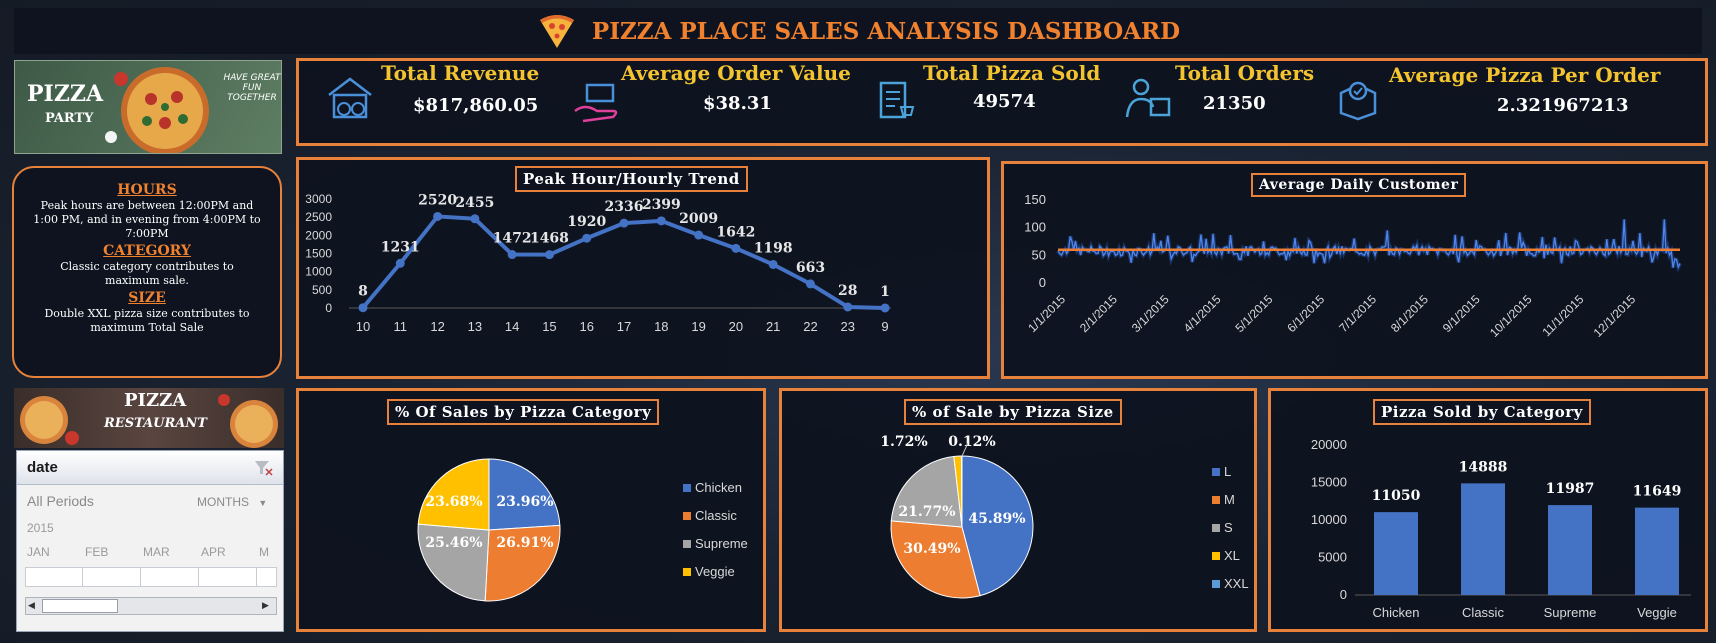  What do you see at coordinates (971, 442) in the screenshot?
I see `slice-label: 0.12%` at bounding box center [971, 442].